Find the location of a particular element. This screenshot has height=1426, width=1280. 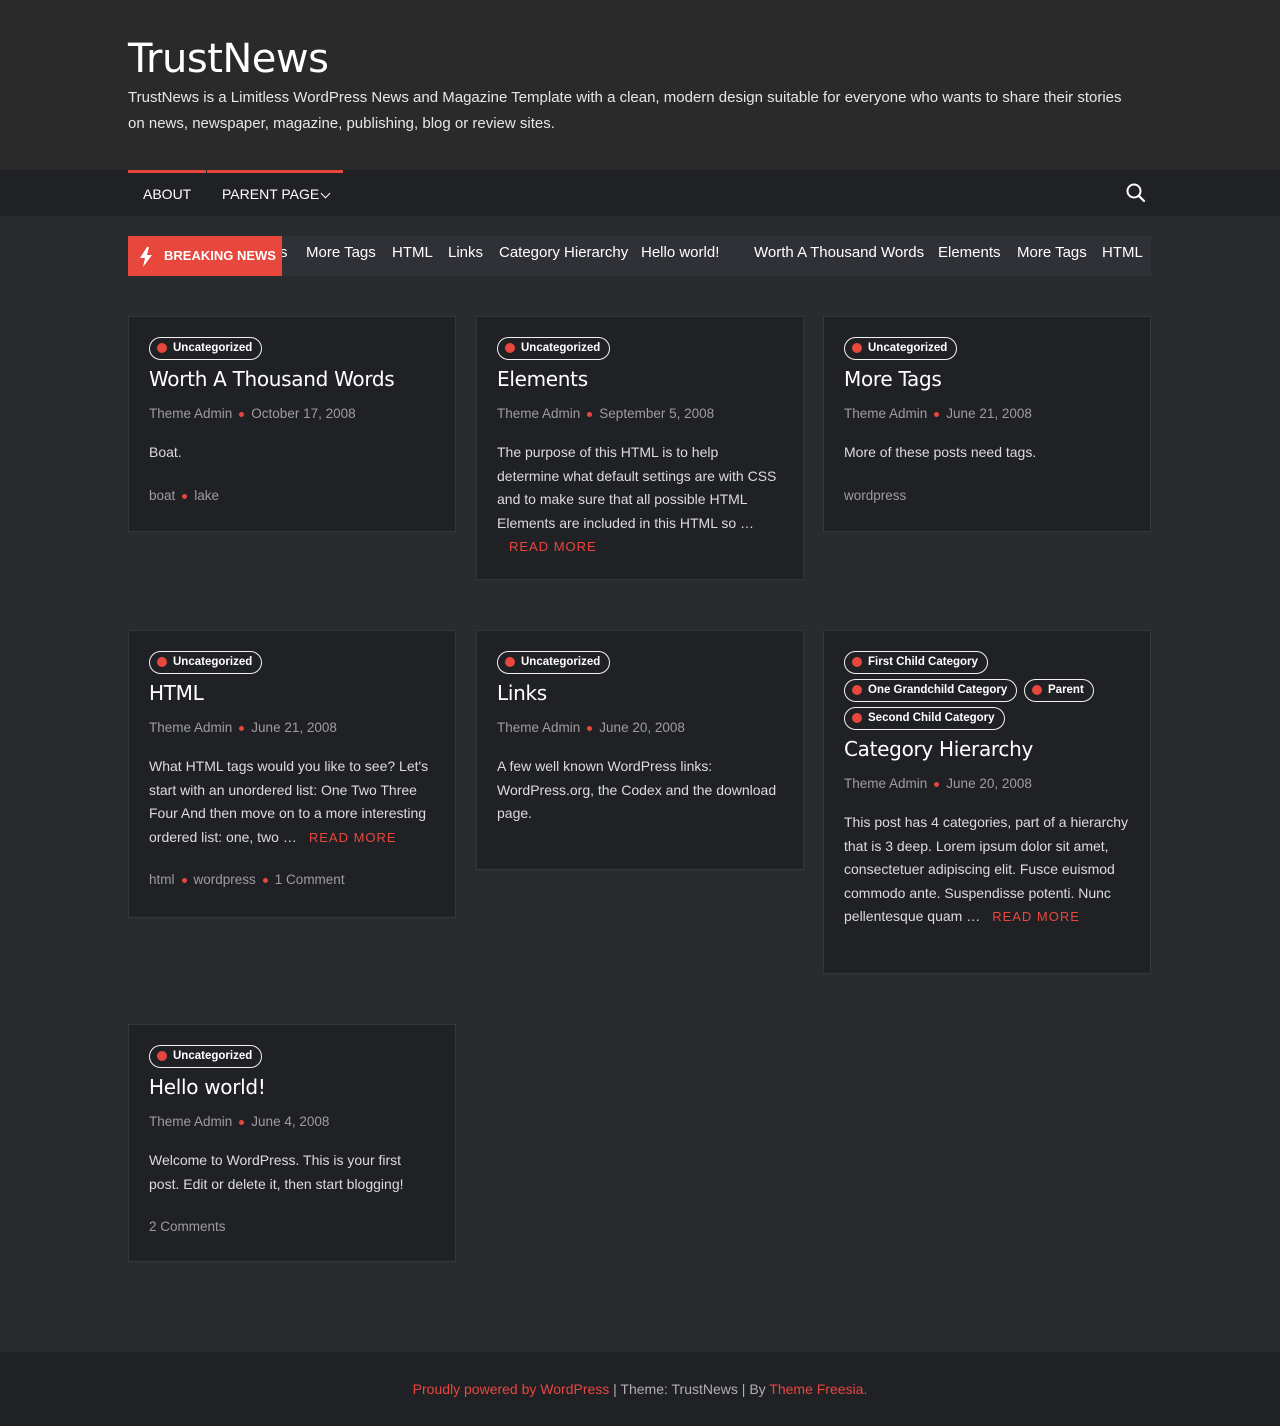

category-badge: First Child Category is located at coordinates (916, 662).